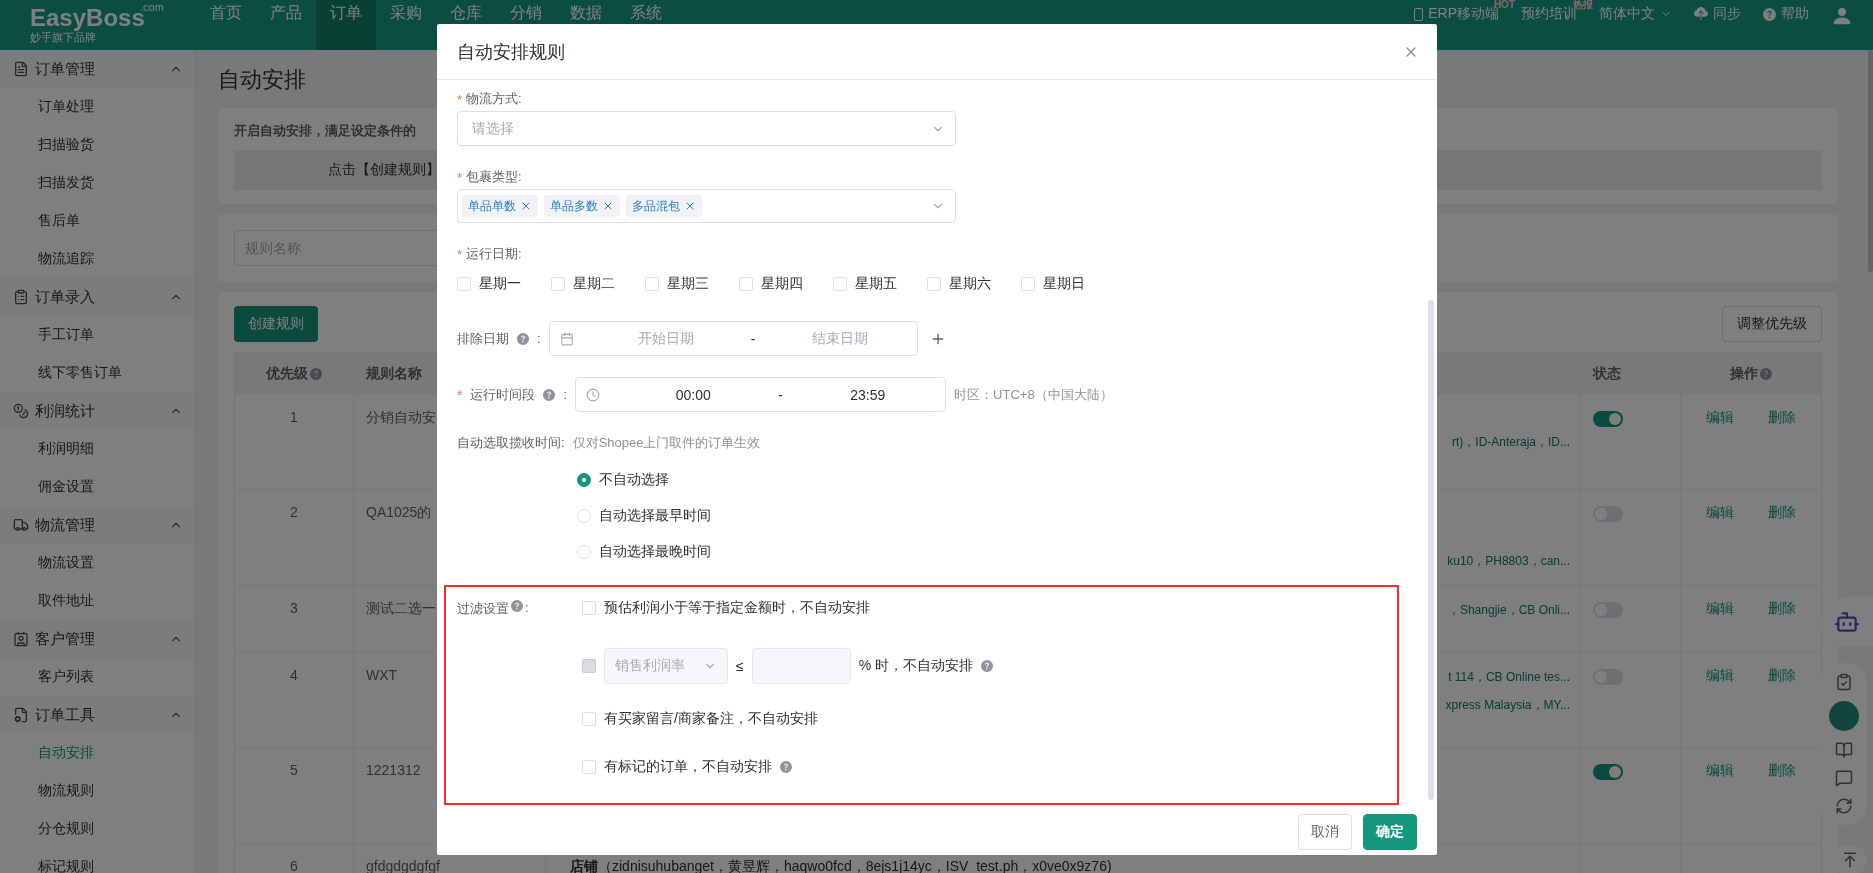  I want to click on assistant-button, so click(1847, 622).